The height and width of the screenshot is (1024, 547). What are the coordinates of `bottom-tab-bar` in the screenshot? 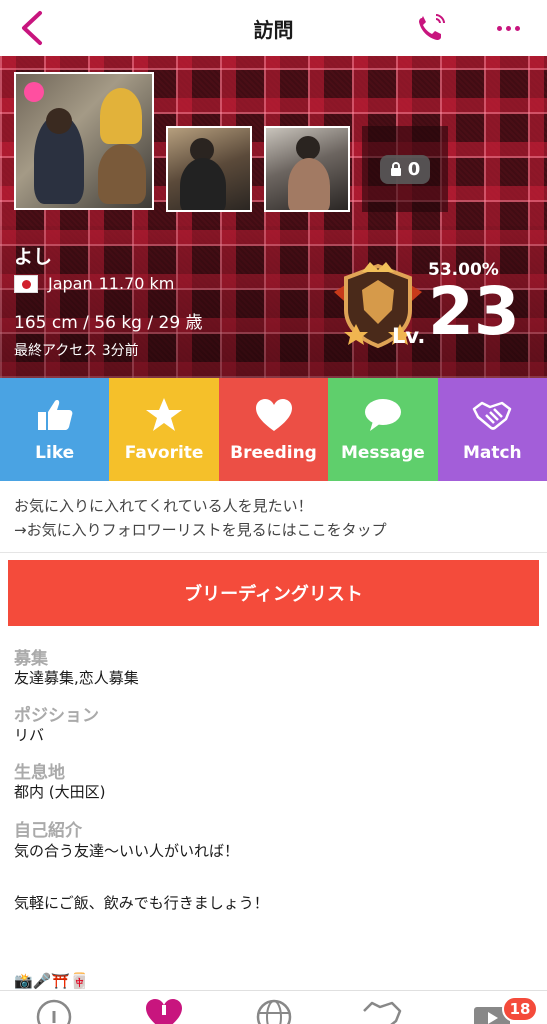 It's located at (273, 1007).